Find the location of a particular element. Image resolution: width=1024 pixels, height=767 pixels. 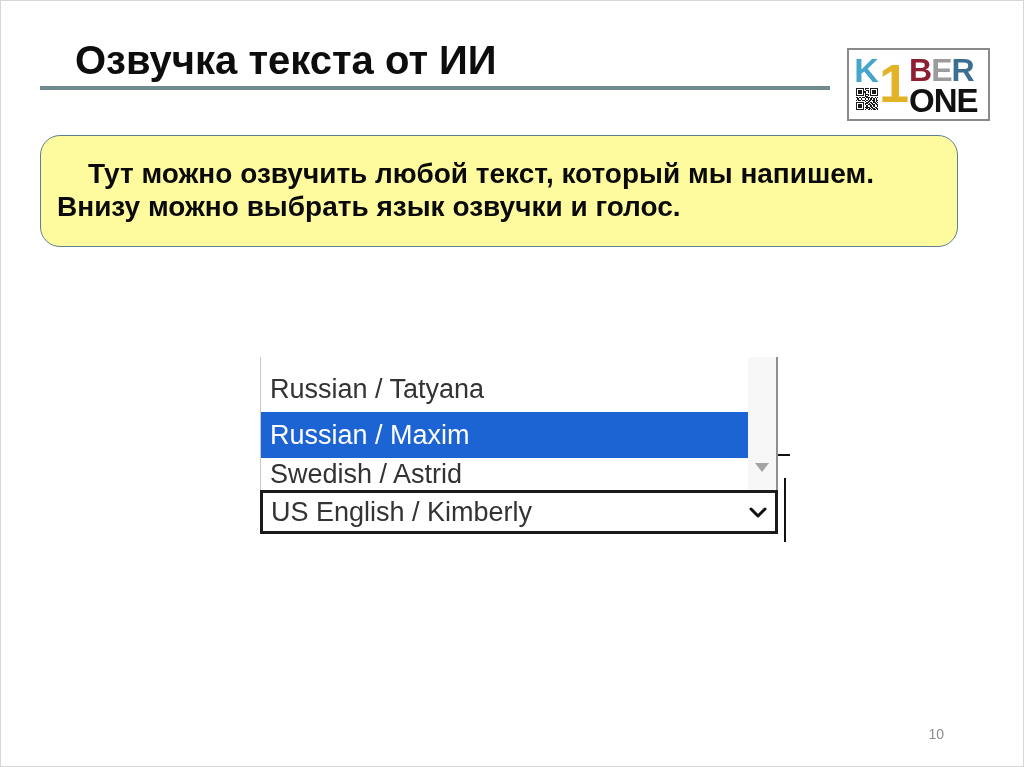

logo-text: BER is located at coordinates (942, 70).